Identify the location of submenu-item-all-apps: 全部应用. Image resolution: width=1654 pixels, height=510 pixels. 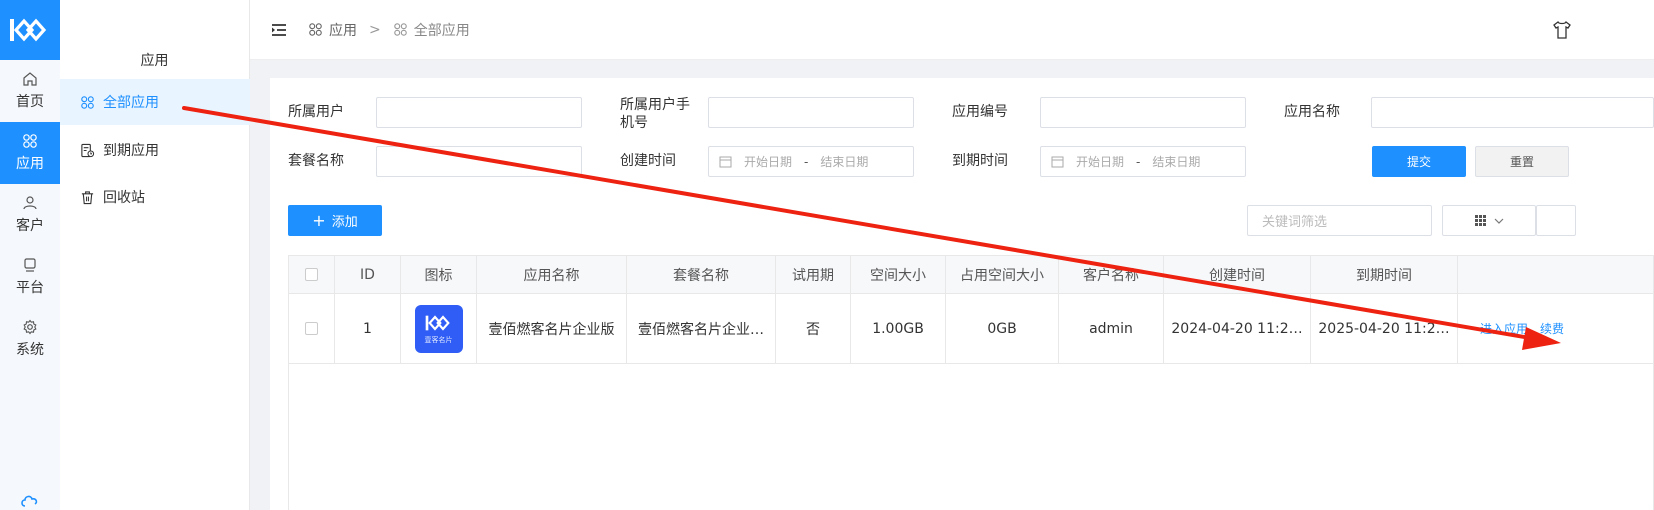
(155, 102).